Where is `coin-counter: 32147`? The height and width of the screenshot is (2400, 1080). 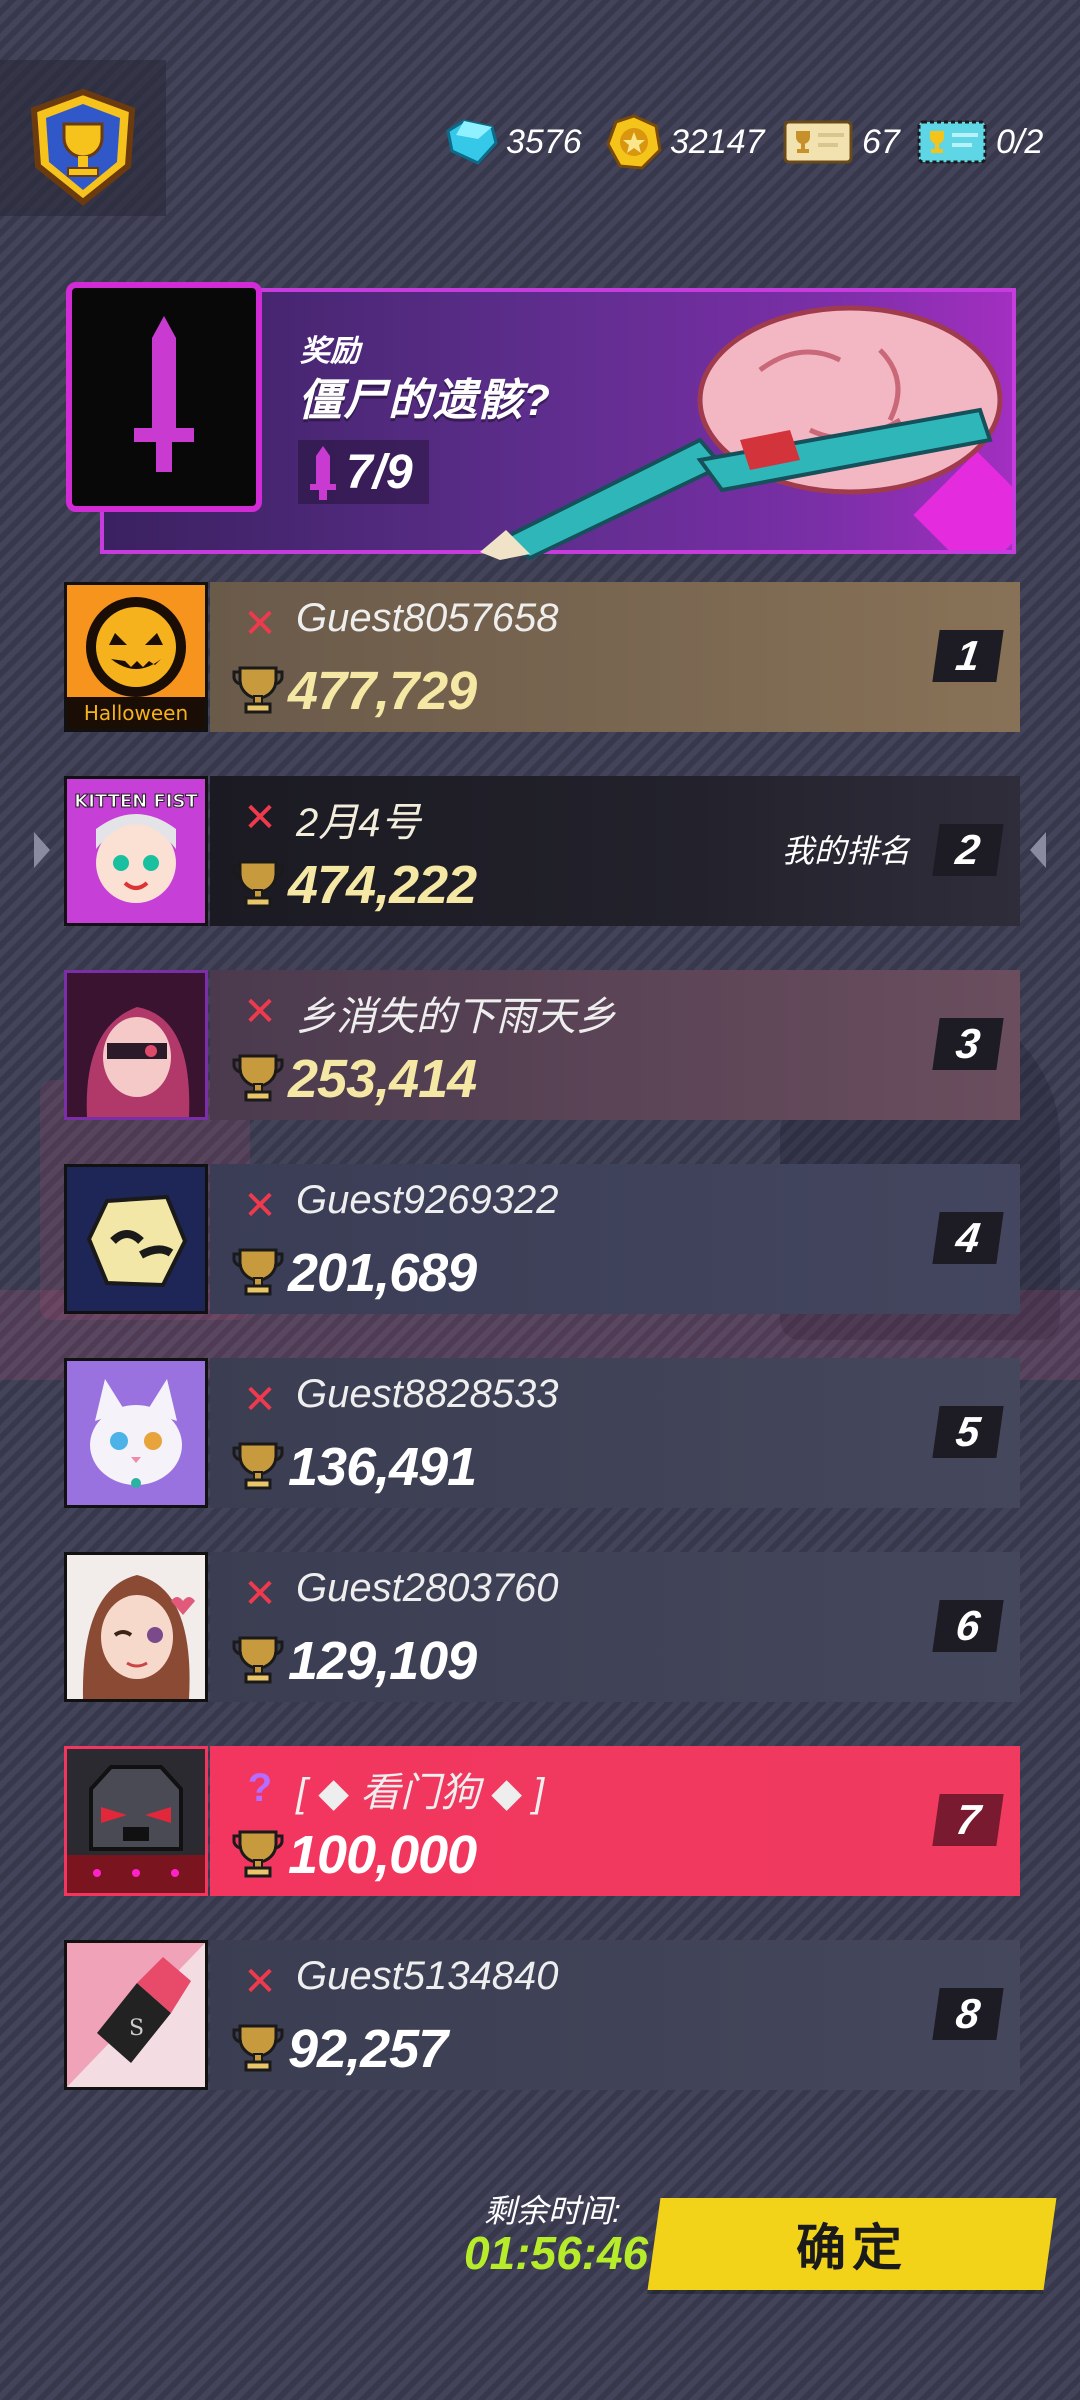 coin-counter: 32147 is located at coordinates (685, 142).